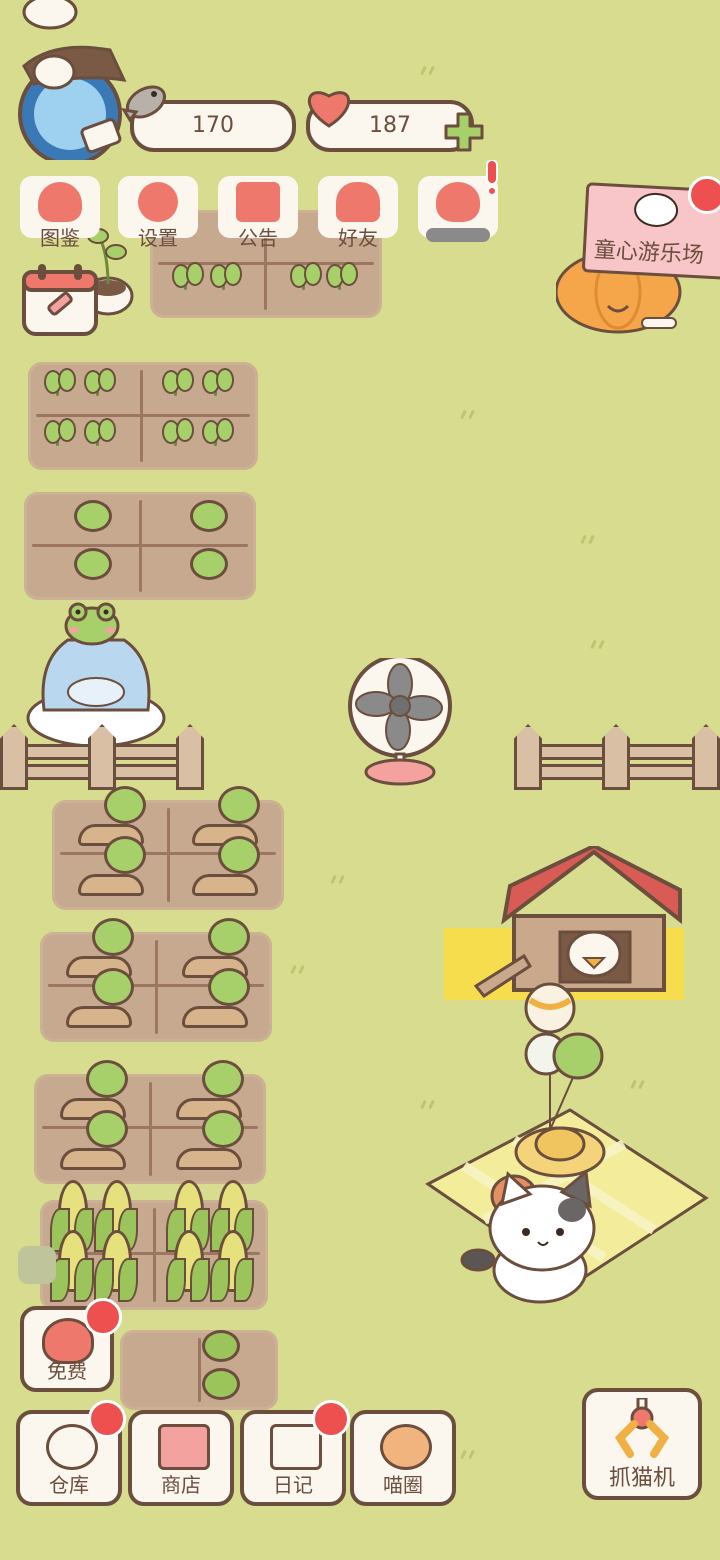  I want to click on frog-fountain, so click(96, 675).